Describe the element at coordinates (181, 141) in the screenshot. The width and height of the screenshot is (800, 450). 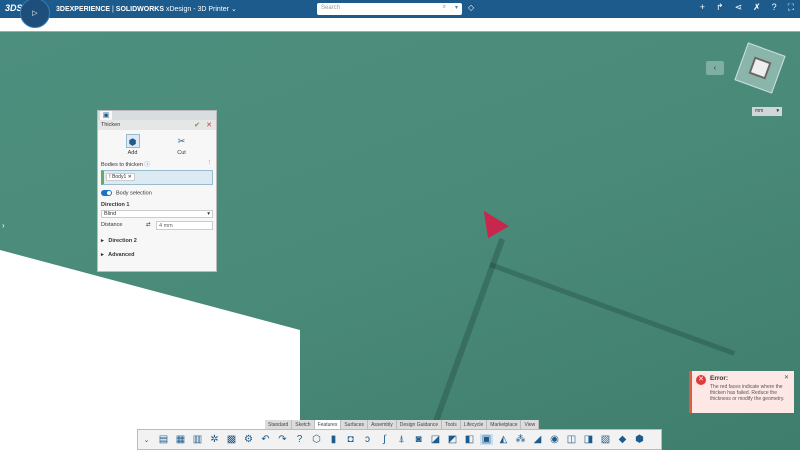
I see `scissors-icon: ✂` at that location.